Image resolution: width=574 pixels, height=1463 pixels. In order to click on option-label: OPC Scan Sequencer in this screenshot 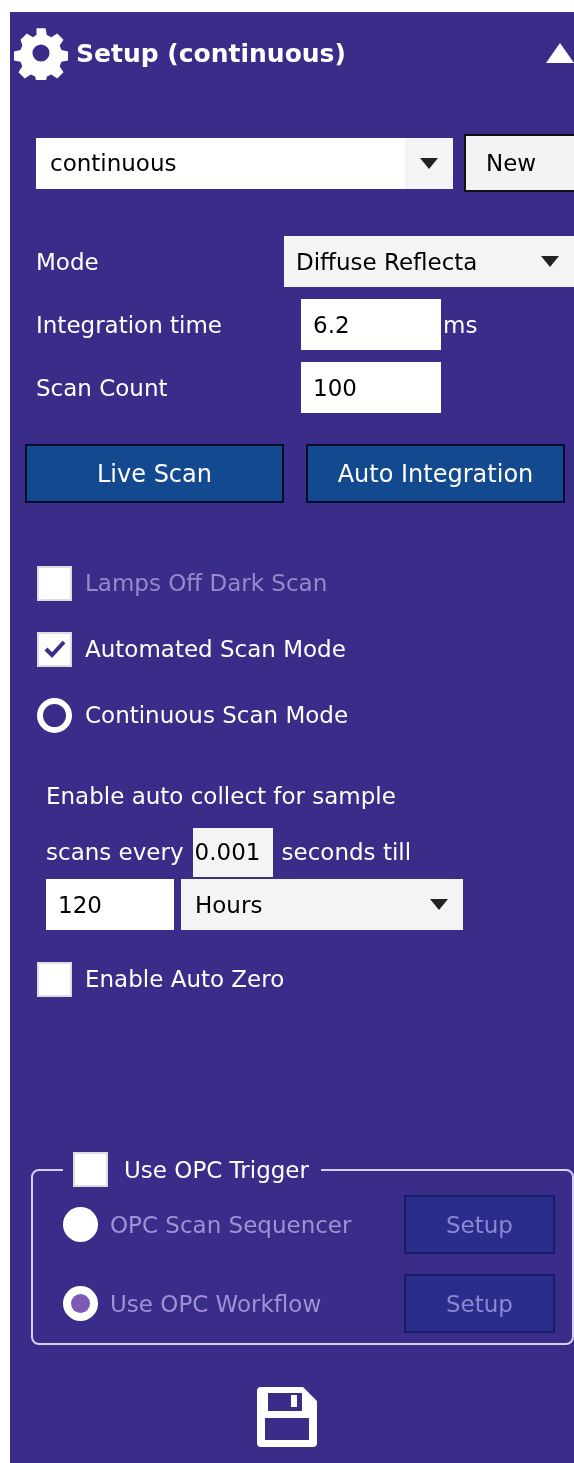, I will do `click(231, 1224)`.